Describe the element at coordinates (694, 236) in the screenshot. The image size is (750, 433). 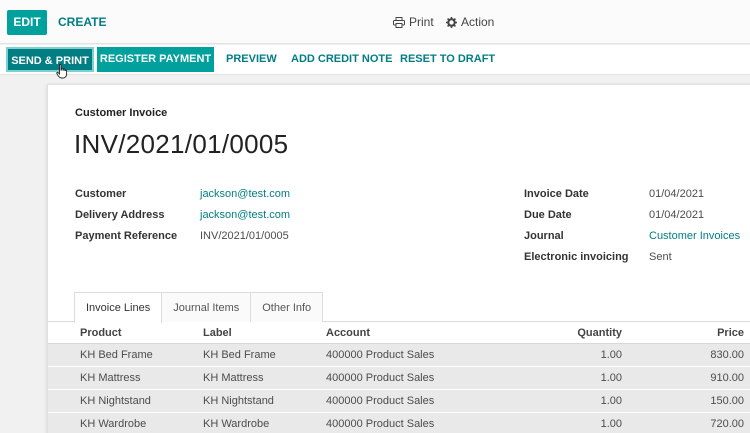
I see `journal-value: Customer Invoices` at that location.